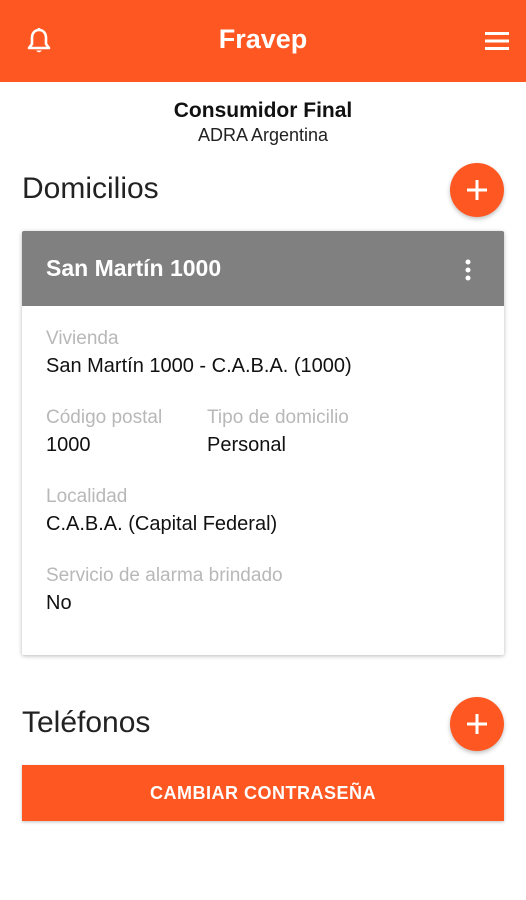 This screenshot has width=526, height=900. I want to click on field-value: No, so click(59, 603).